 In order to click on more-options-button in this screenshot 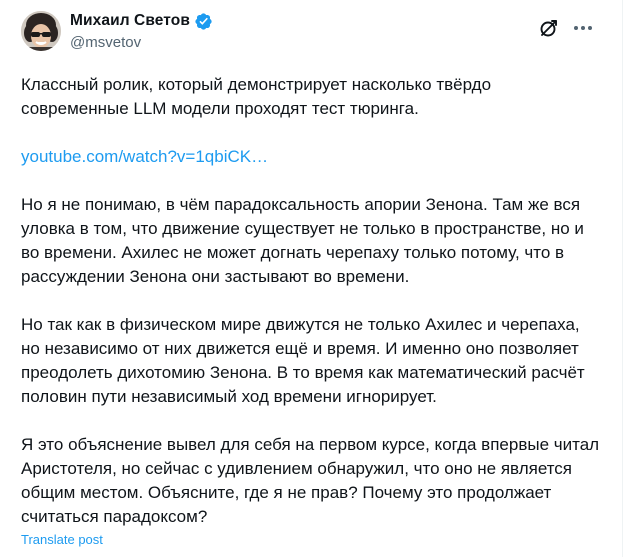, I will do `click(583, 28)`.